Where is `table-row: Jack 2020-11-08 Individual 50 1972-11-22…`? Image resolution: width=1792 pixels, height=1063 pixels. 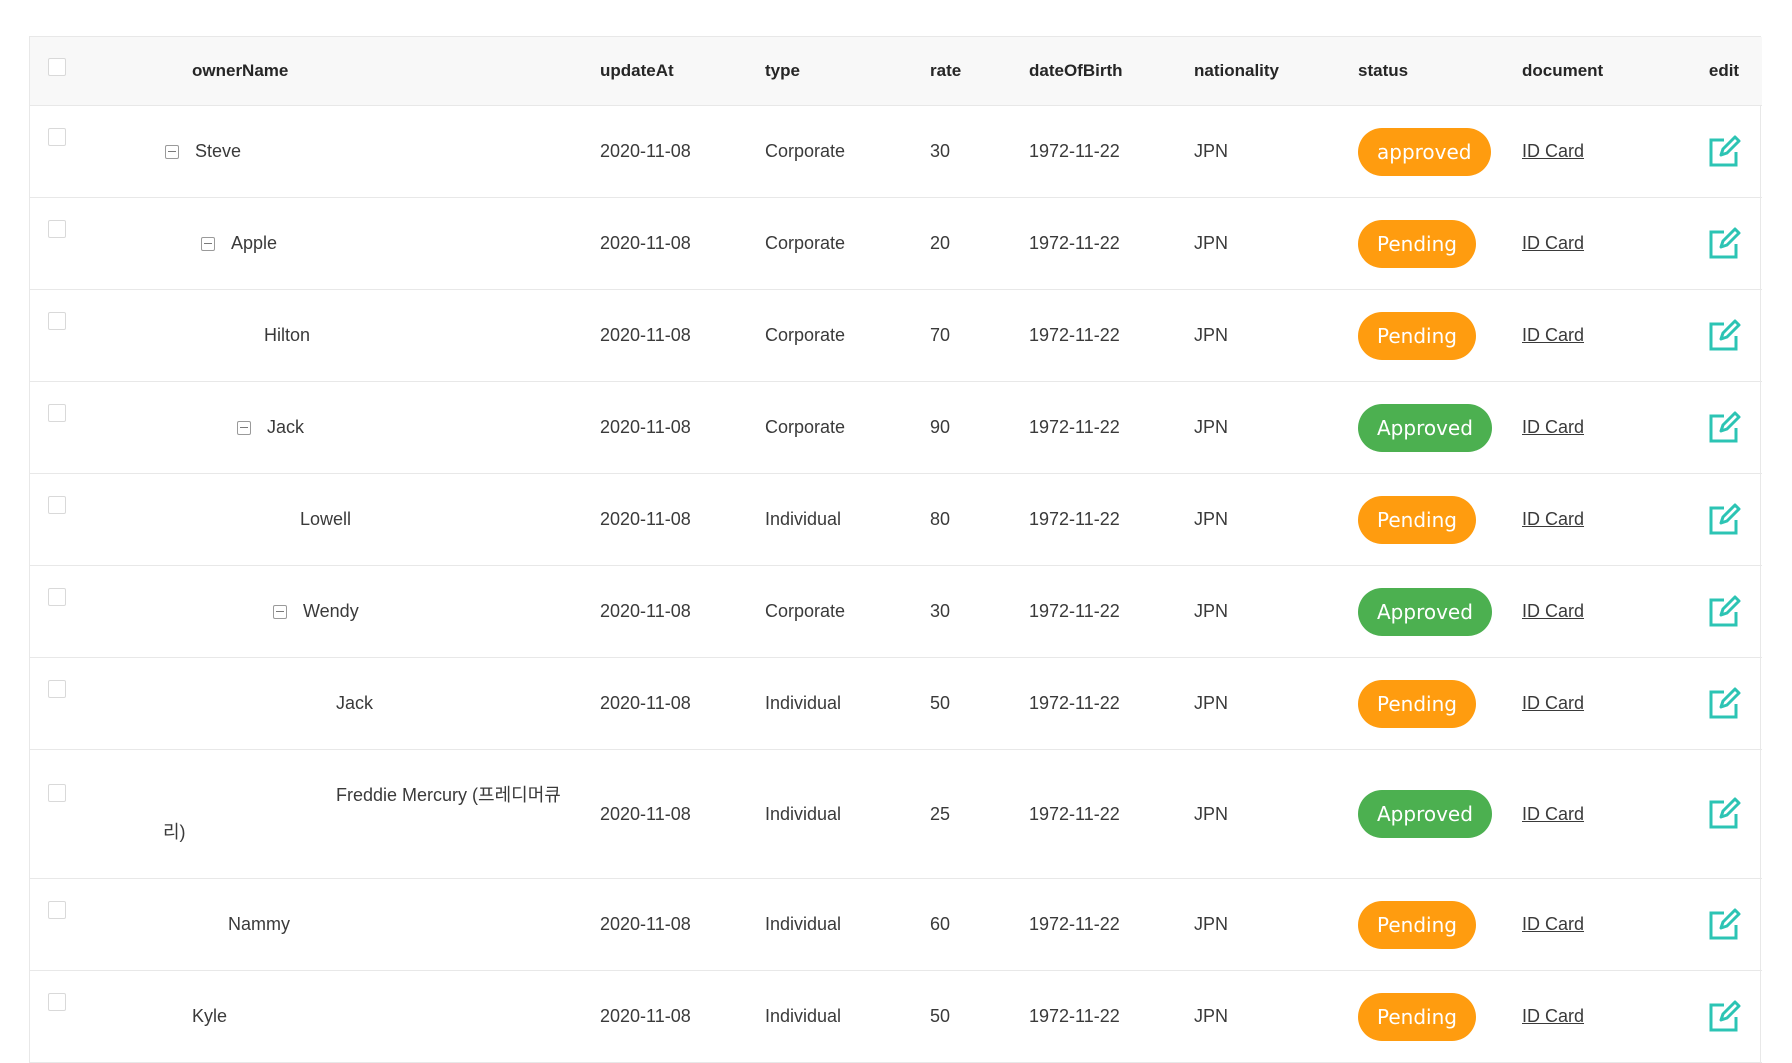
table-row: Jack 2020-11-08 Individual 50 1972-11-22… is located at coordinates (896, 703).